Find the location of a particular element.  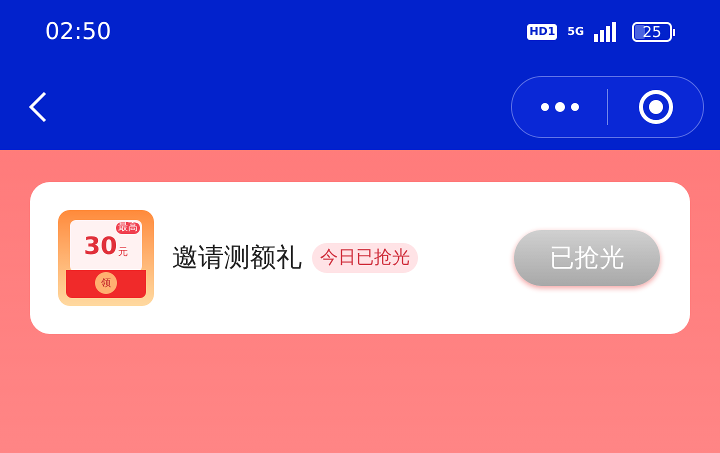

seal-text: 领 is located at coordinates (106, 283).